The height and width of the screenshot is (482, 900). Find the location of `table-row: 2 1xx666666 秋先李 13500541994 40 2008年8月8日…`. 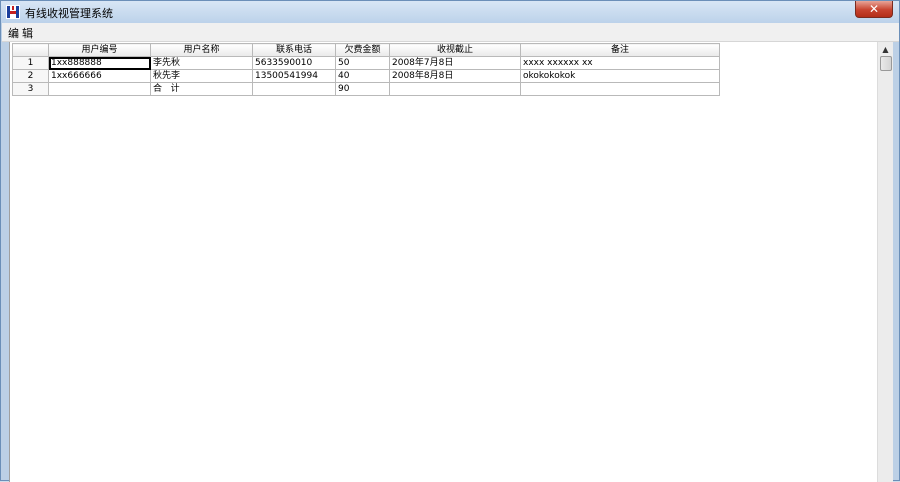

table-row: 2 1xx666666 秋先李 13500541994 40 2008年8月8日… is located at coordinates (366, 76).